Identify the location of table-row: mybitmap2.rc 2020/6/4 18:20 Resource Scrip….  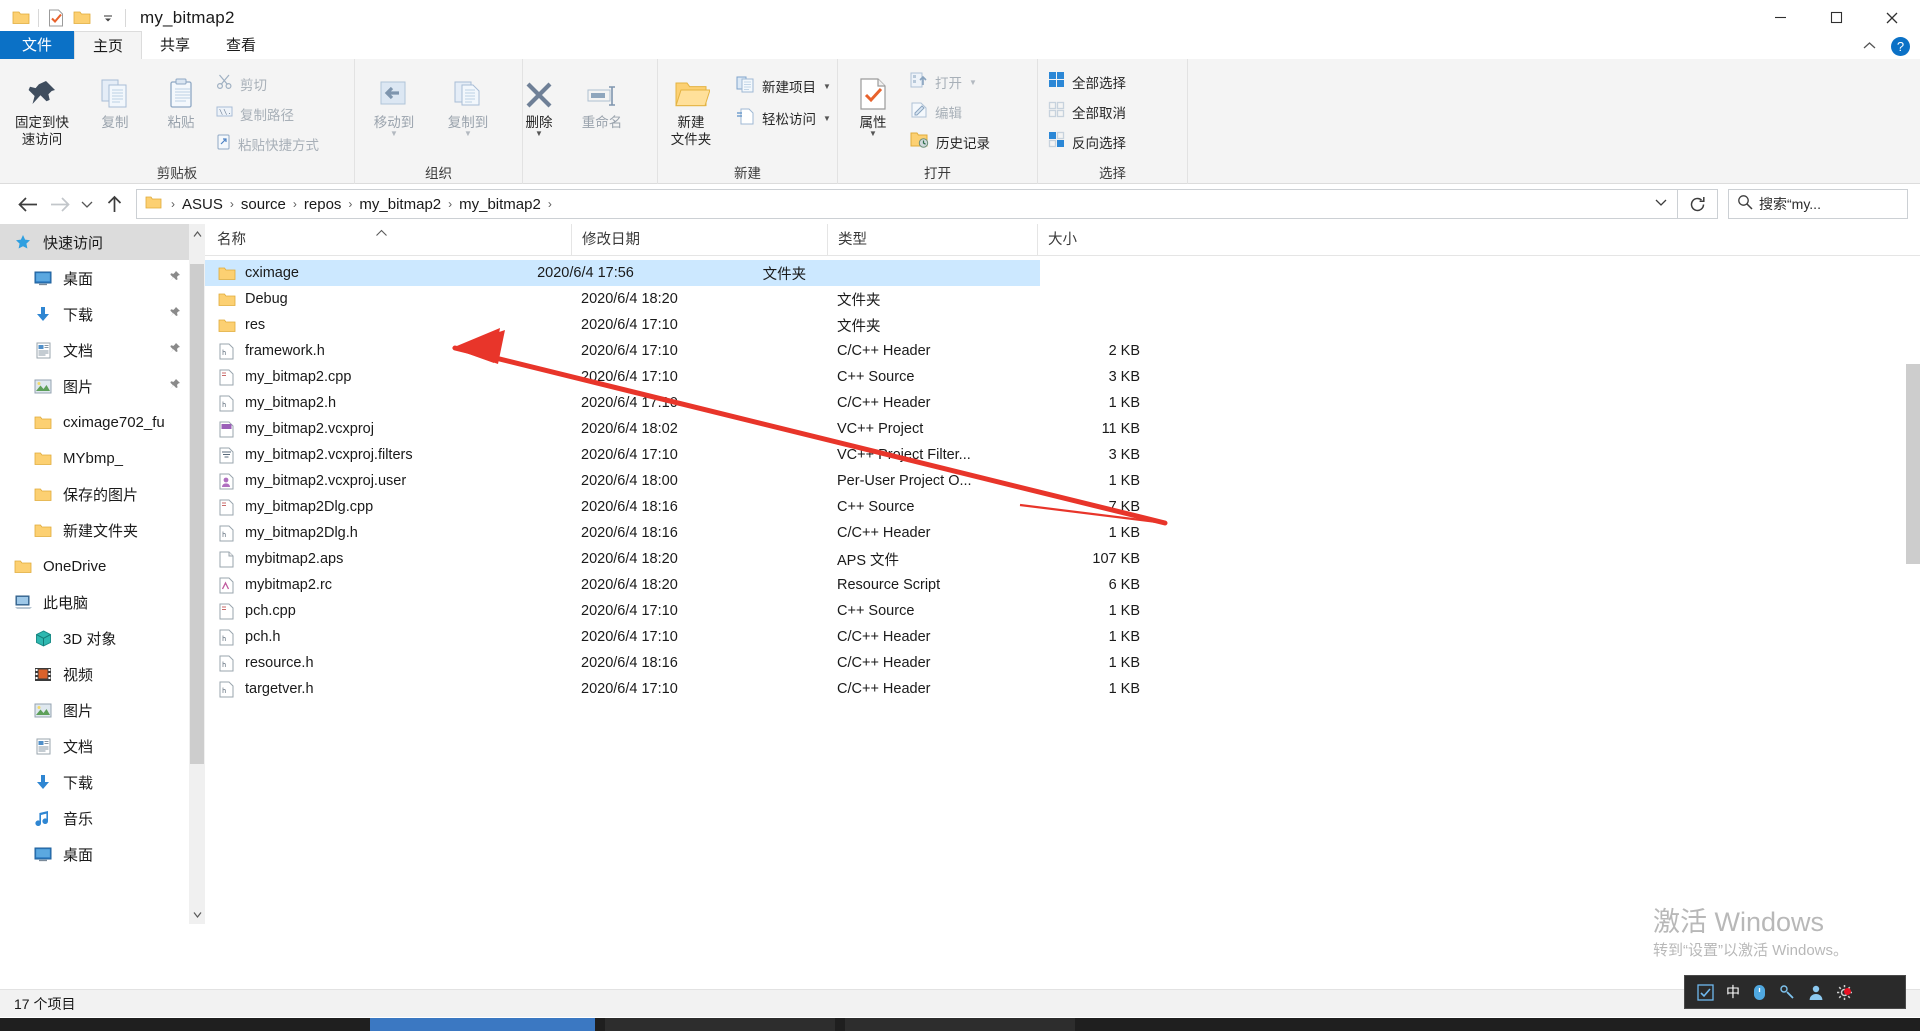
(1062, 585).